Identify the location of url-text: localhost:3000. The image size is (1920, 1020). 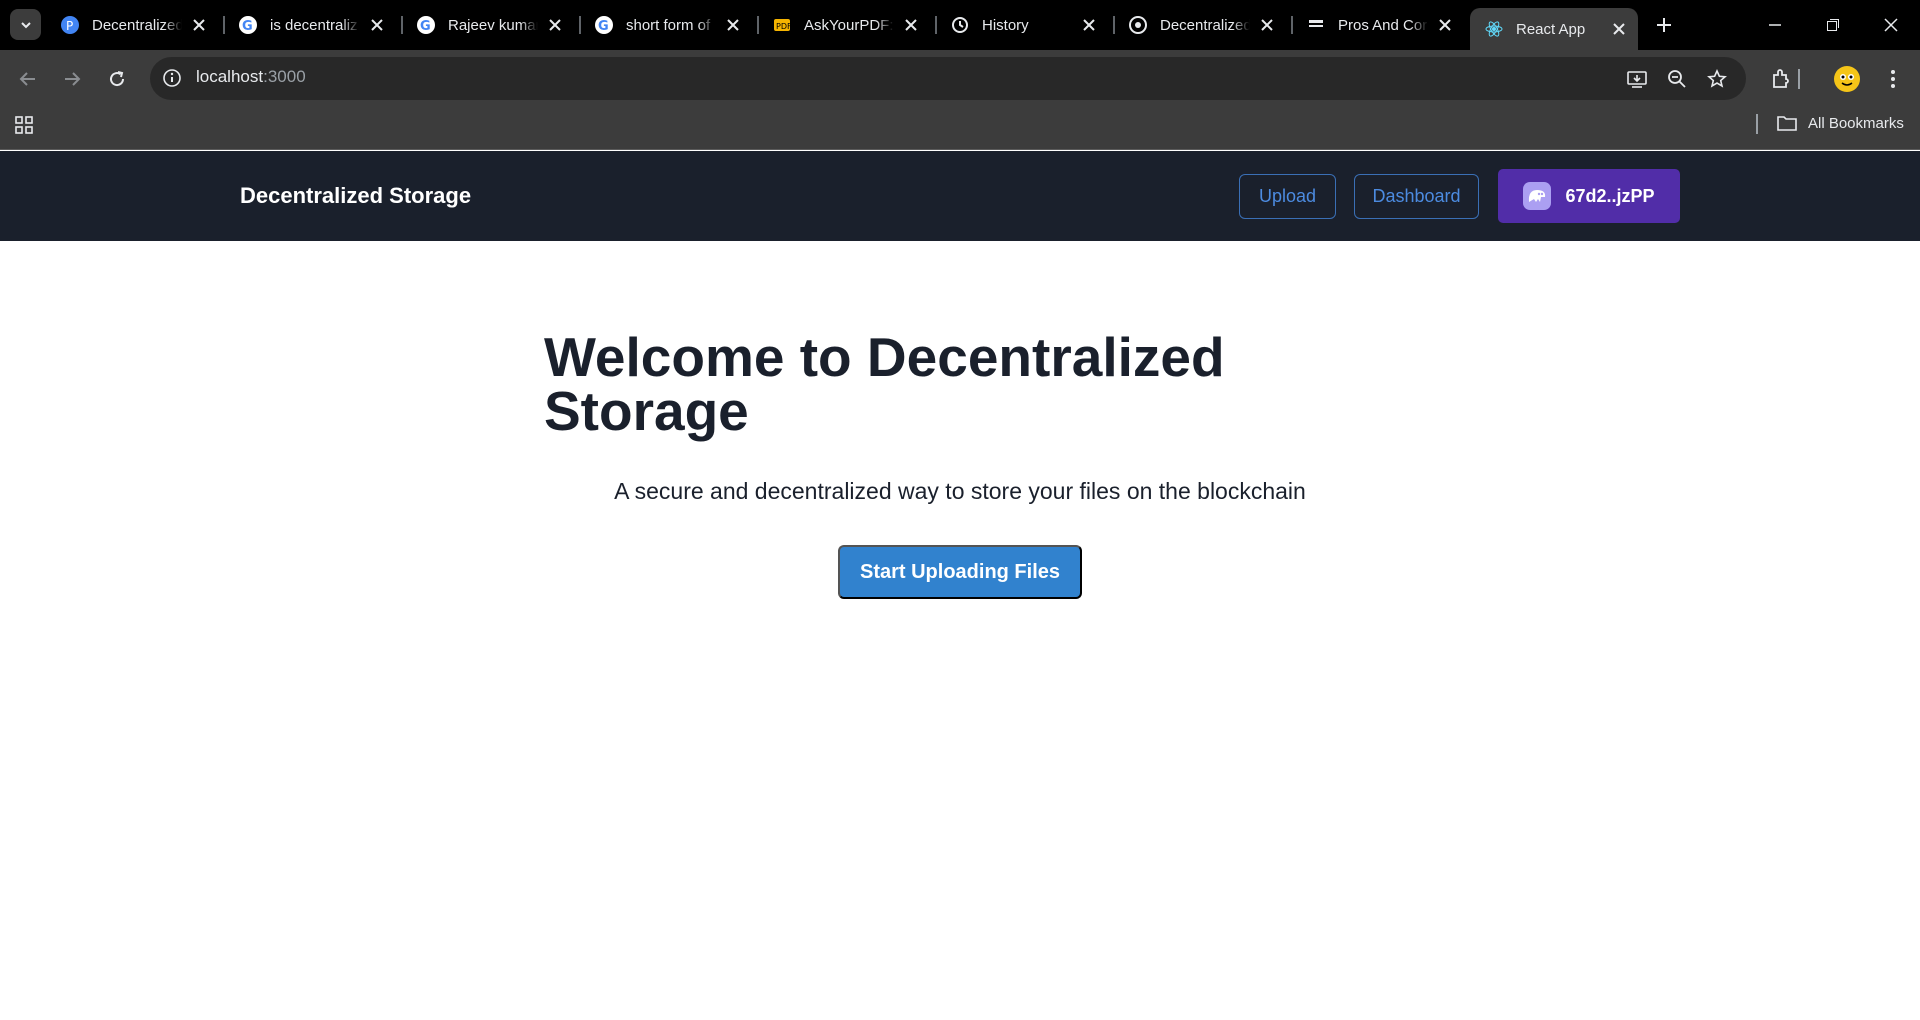
(251, 77).